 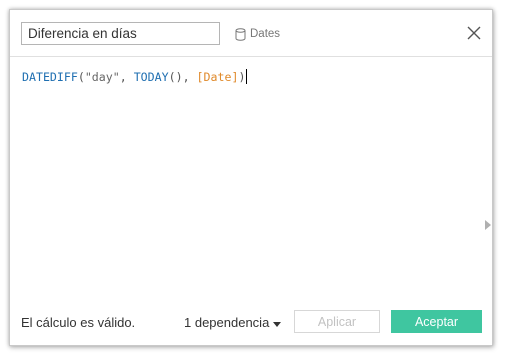 What do you see at coordinates (247, 76) in the screenshot?
I see `text-caret` at bounding box center [247, 76].